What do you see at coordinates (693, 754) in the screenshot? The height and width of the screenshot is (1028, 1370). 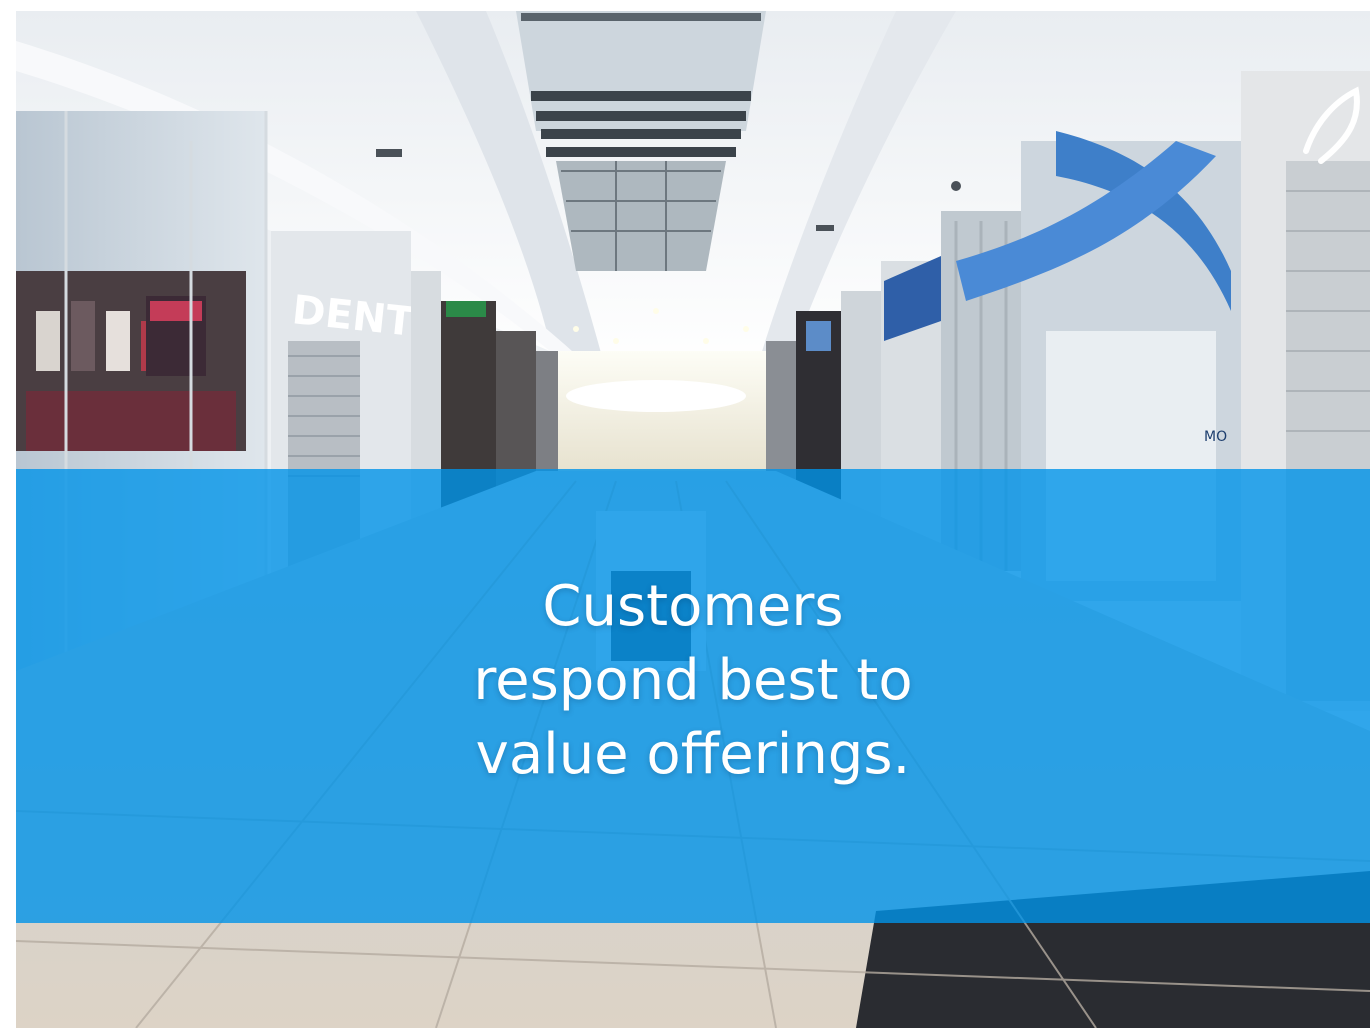 I see `headline-line-3: value offerings.` at bounding box center [693, 754].